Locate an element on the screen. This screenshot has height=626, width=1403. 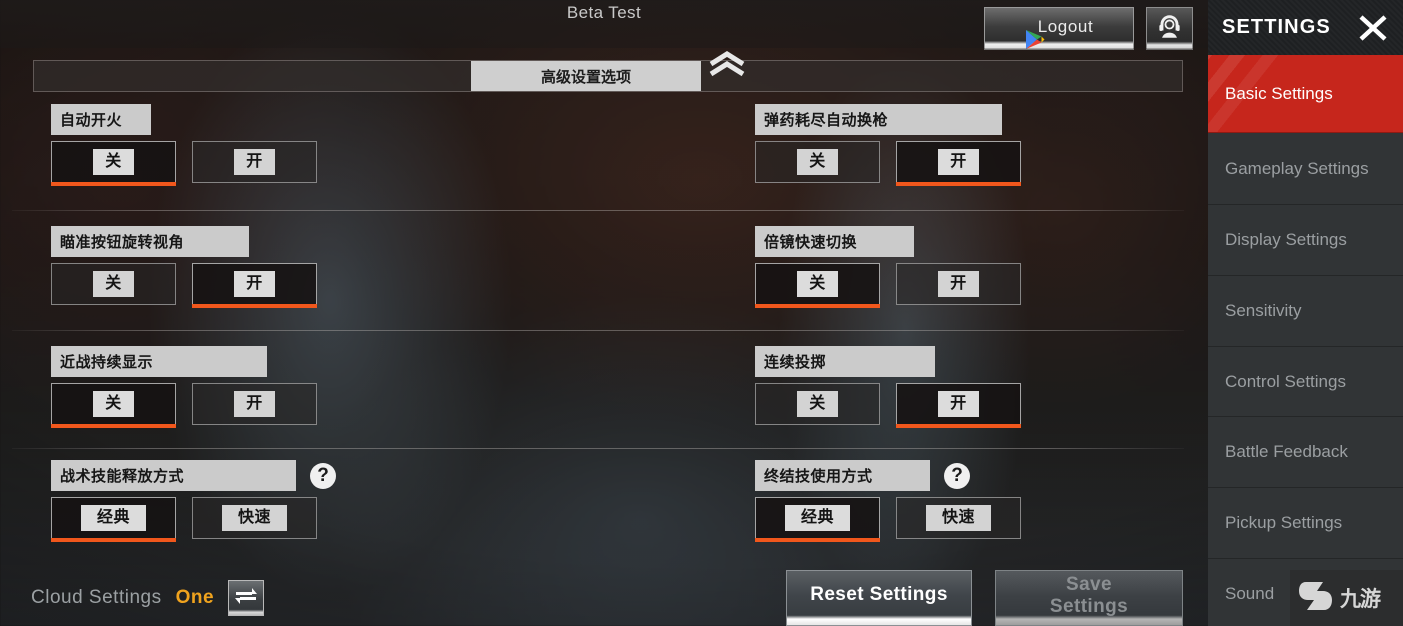
sidebar-header: SETTINGS is located at coordinates (1305, 27).